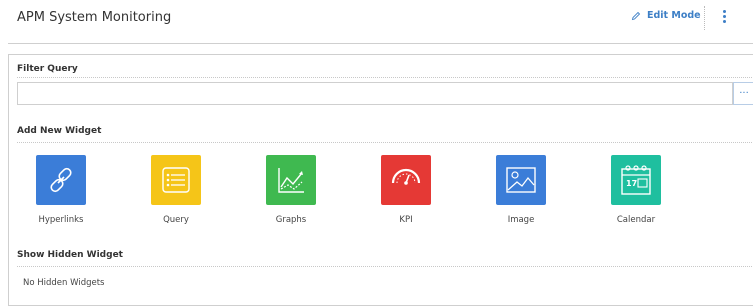 The height and width of the screenshot is (306, 753). Describe the element at coordinates (291, 220) in the screenshot. I see `widget-label: Graphs` at that location.